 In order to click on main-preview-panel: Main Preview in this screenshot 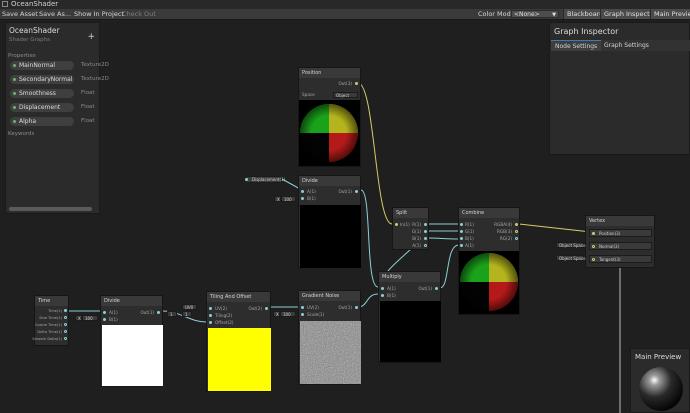, I will do `click(660, 380)`.